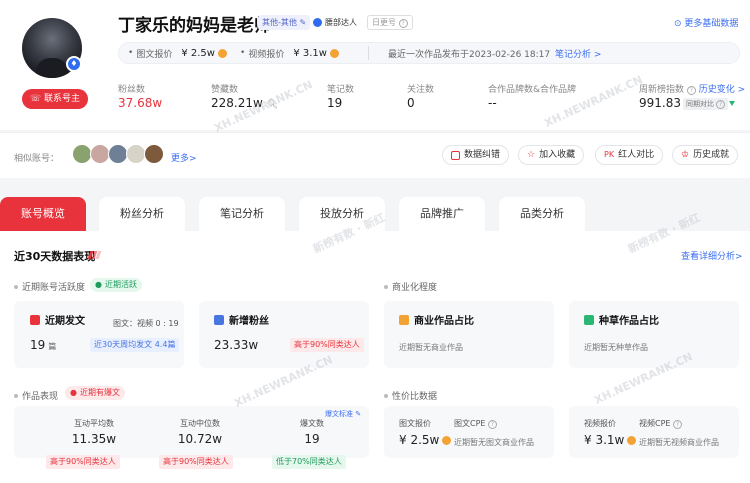 Image resolution: width=750 pixels, height=483 pixels. What do you see at coordinates (610, 440) in the screenshot?
I see `video-price-value-2: ¥ 3.1w` at bounding box center [610, 440].